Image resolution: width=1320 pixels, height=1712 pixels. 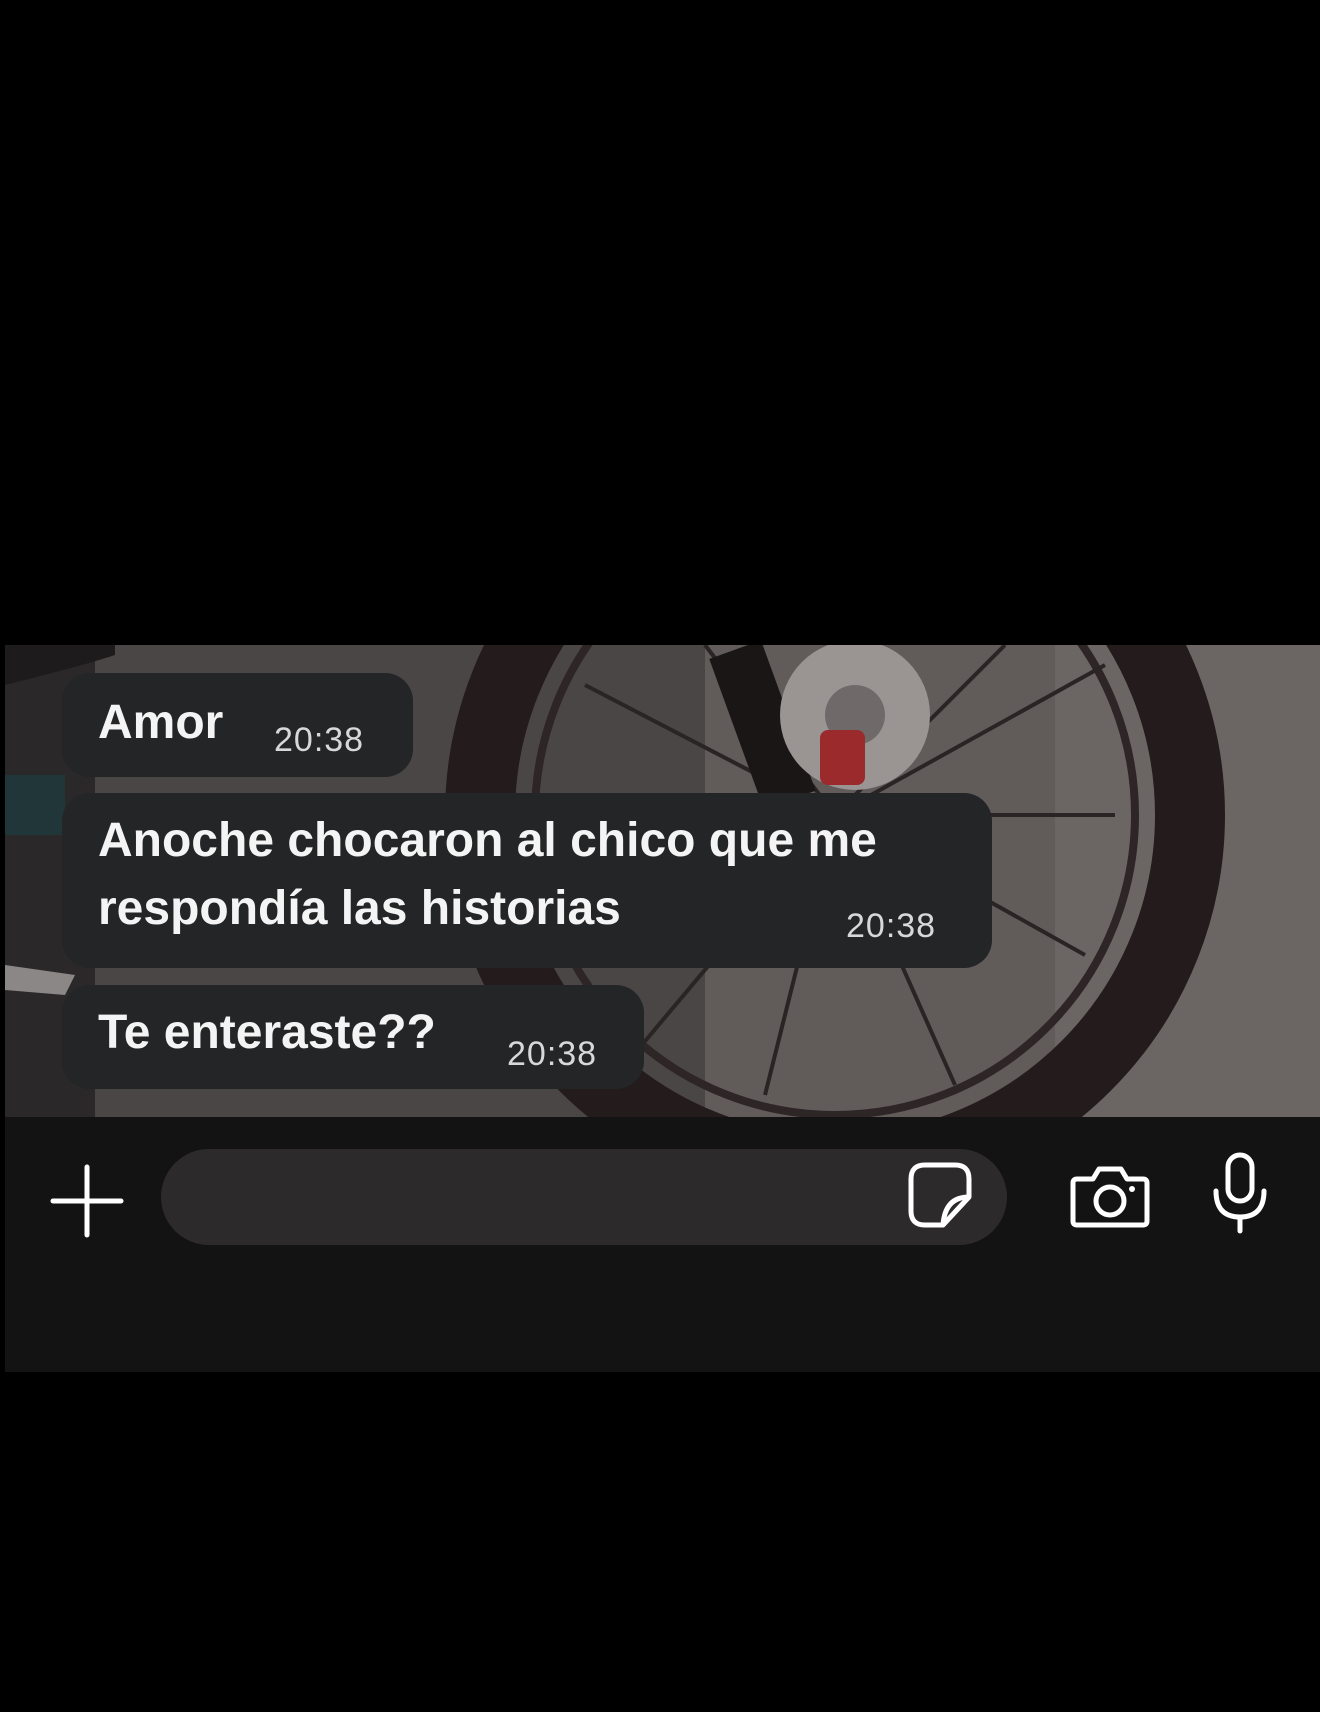 What do you see at coordinates (237, 725) in the screenshot?
I see `message-bubble: Amor 20:38` at bounding box center [237, 725].